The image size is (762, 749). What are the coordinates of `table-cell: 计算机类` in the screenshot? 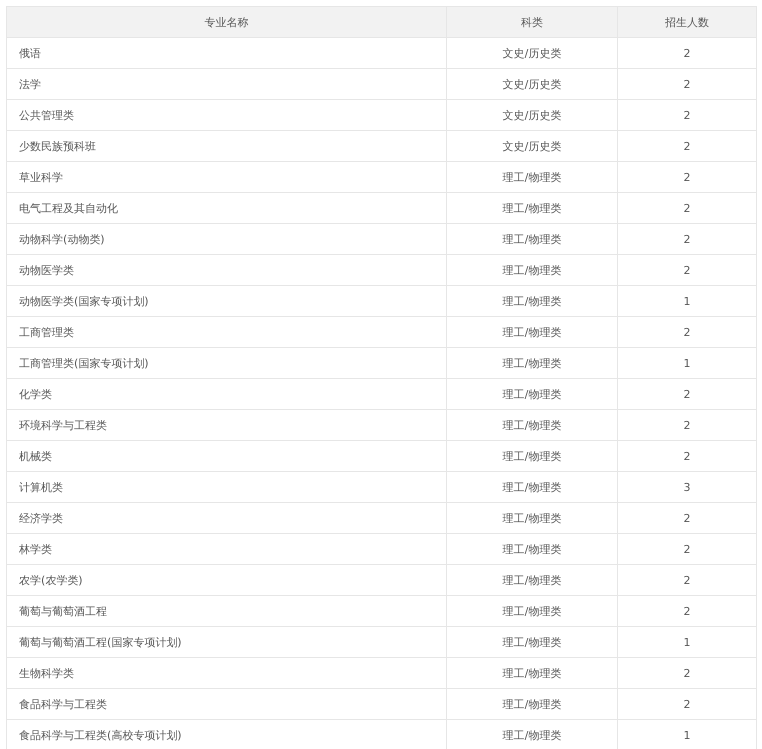 It's located at (226, 487).